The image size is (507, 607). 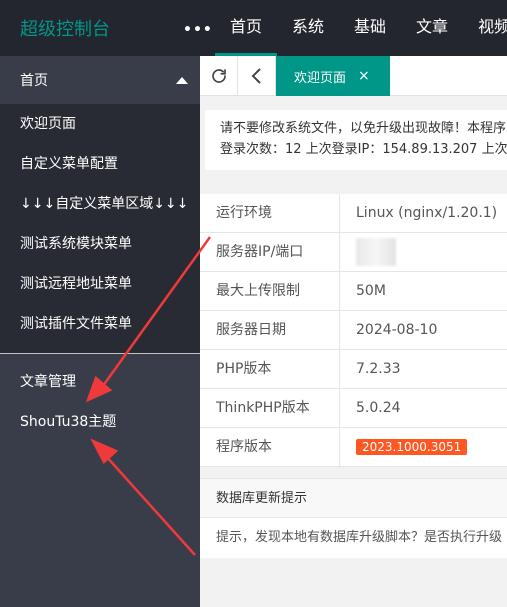 I want to click on info-value: 7.2.33, so click(x=378, y=369).